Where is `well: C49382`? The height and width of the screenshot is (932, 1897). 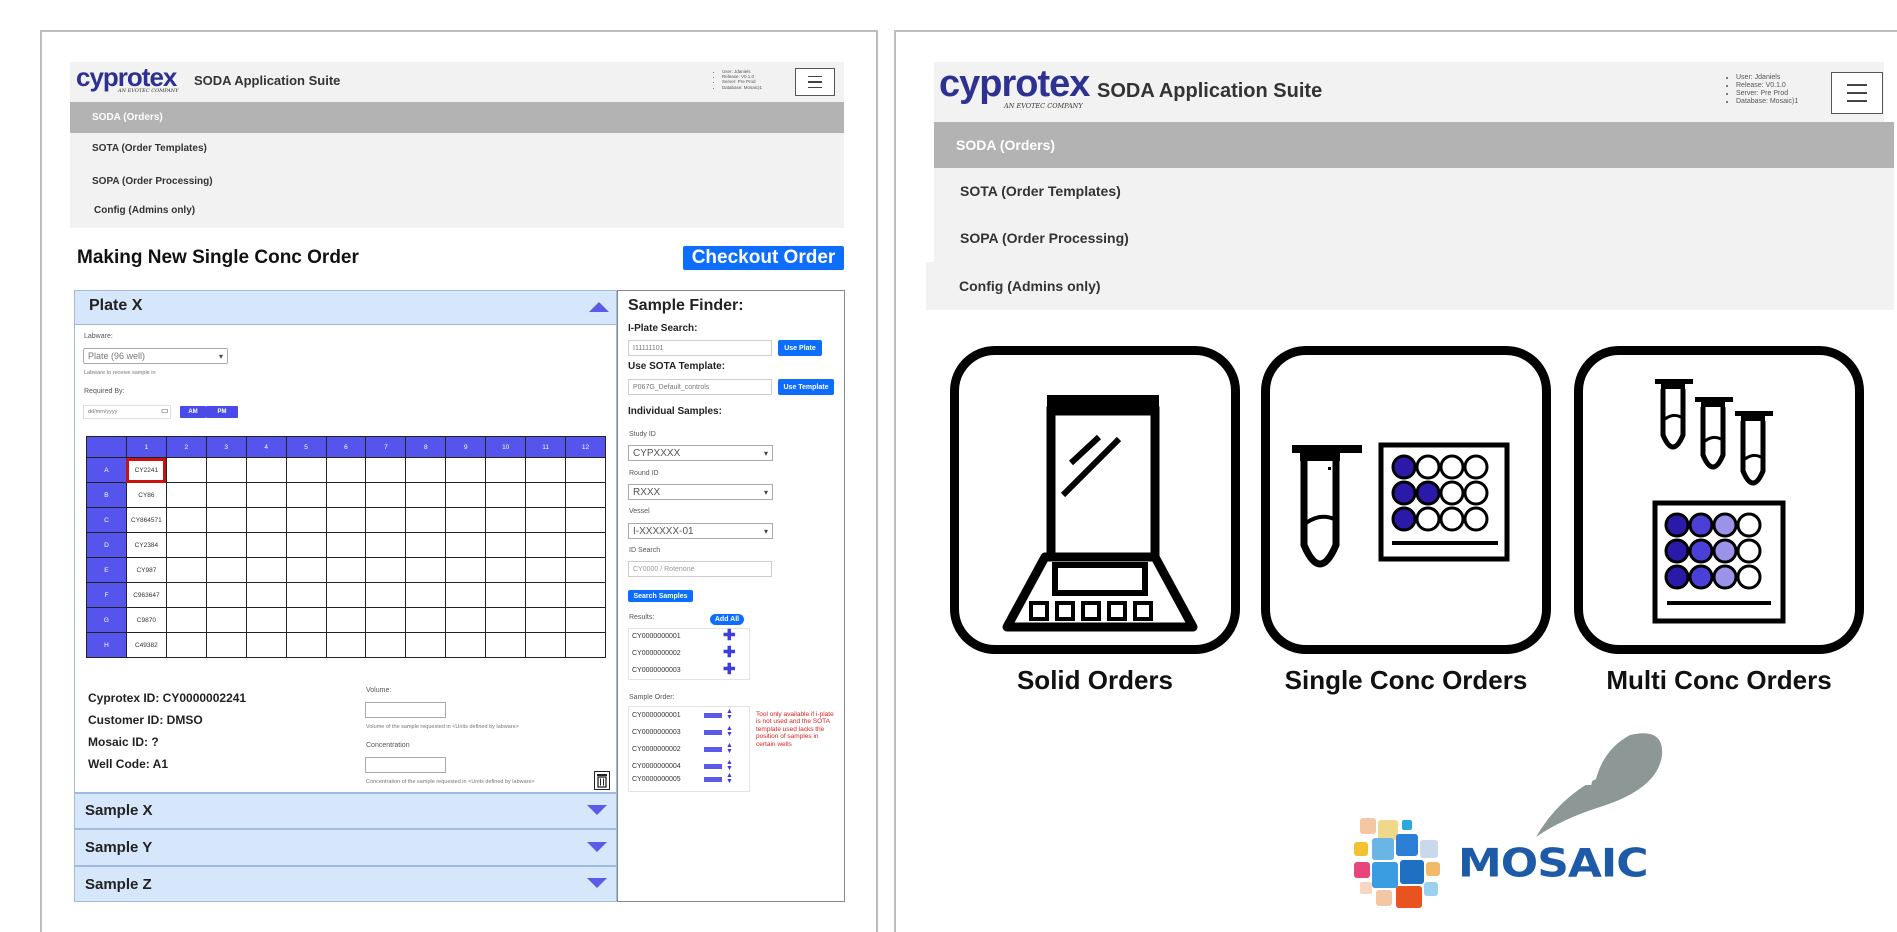
well: C49382 is located at coordinates (146, 645).